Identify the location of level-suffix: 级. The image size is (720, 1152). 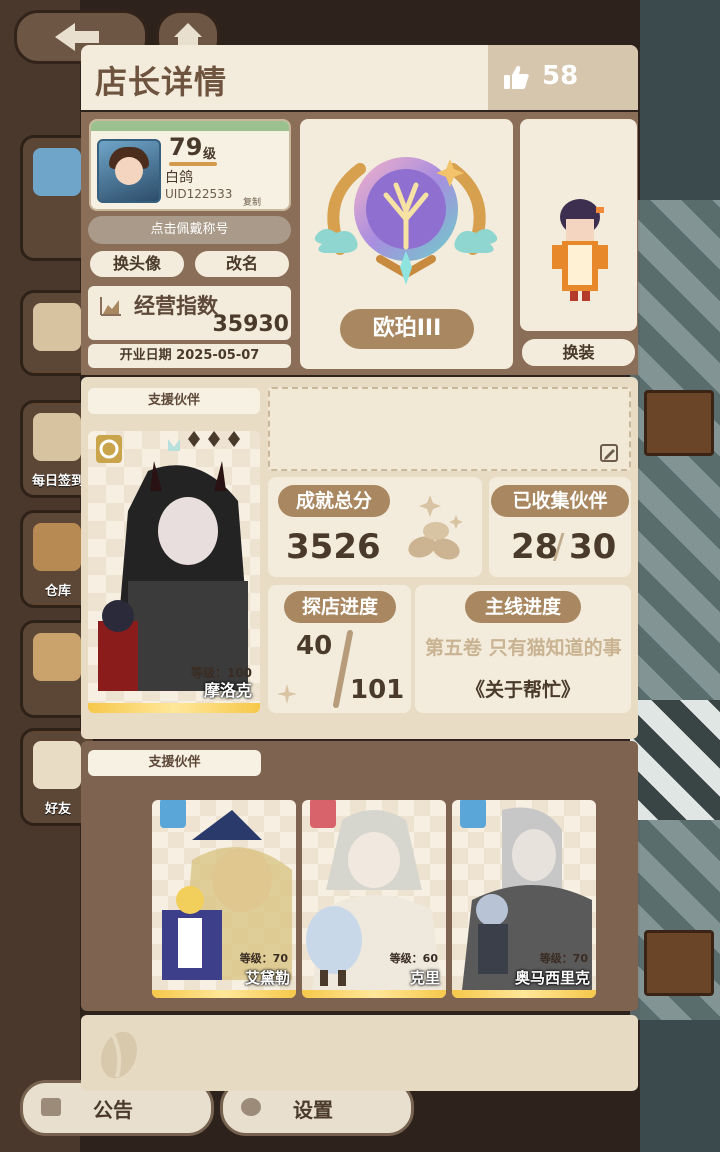
(210, 154).